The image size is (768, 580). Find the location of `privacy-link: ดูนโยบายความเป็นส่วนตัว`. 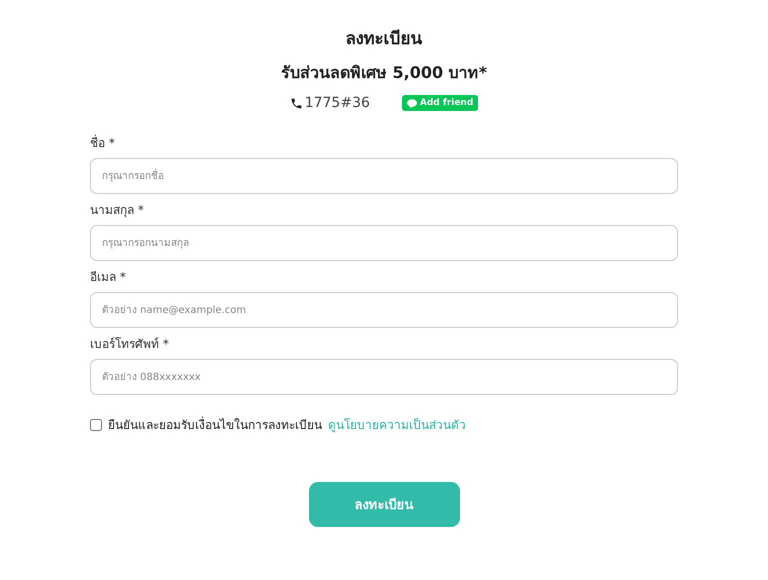

privacy-link: ดูนโยบายความเป็นส่วนตัว is located at coordinates (397, 424).